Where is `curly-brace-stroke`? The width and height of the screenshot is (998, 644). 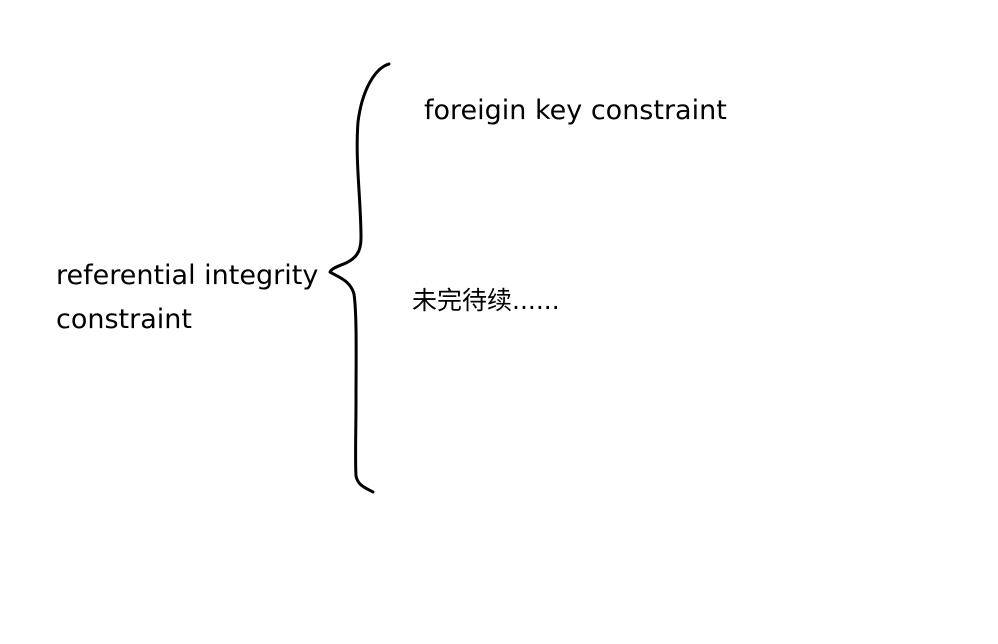 curly-brace-stroke is located at coordinates (359, 278).